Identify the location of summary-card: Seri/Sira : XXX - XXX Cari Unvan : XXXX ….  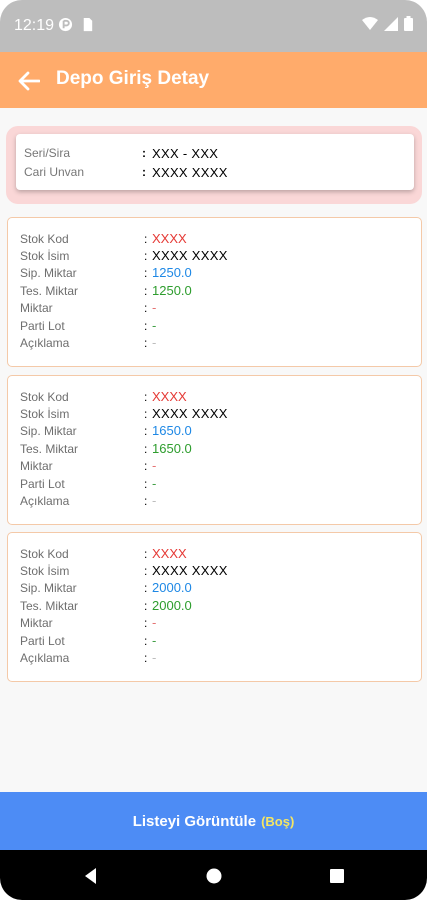
(215, 162).